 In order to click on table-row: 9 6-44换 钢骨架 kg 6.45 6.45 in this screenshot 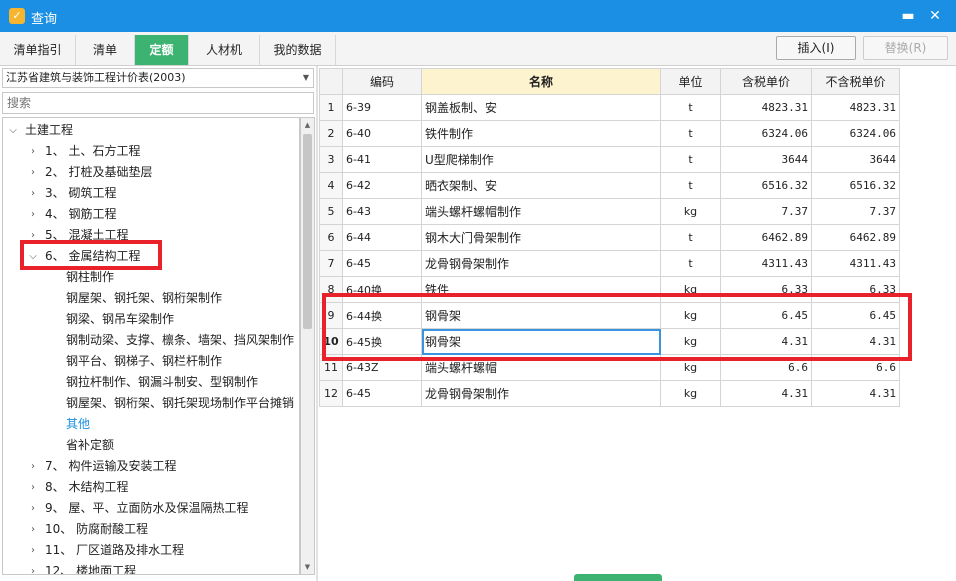, I will do `click(609, 315)`.